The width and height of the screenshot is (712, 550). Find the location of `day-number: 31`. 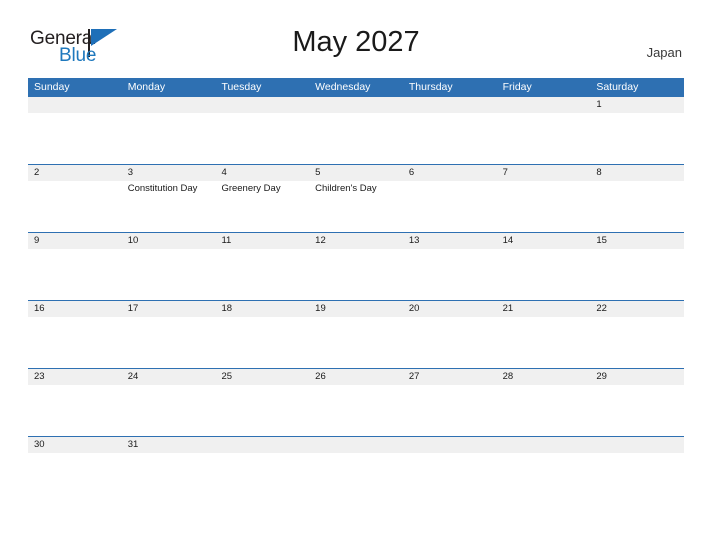

day-number: 31 is located at coordinates (133, 444).